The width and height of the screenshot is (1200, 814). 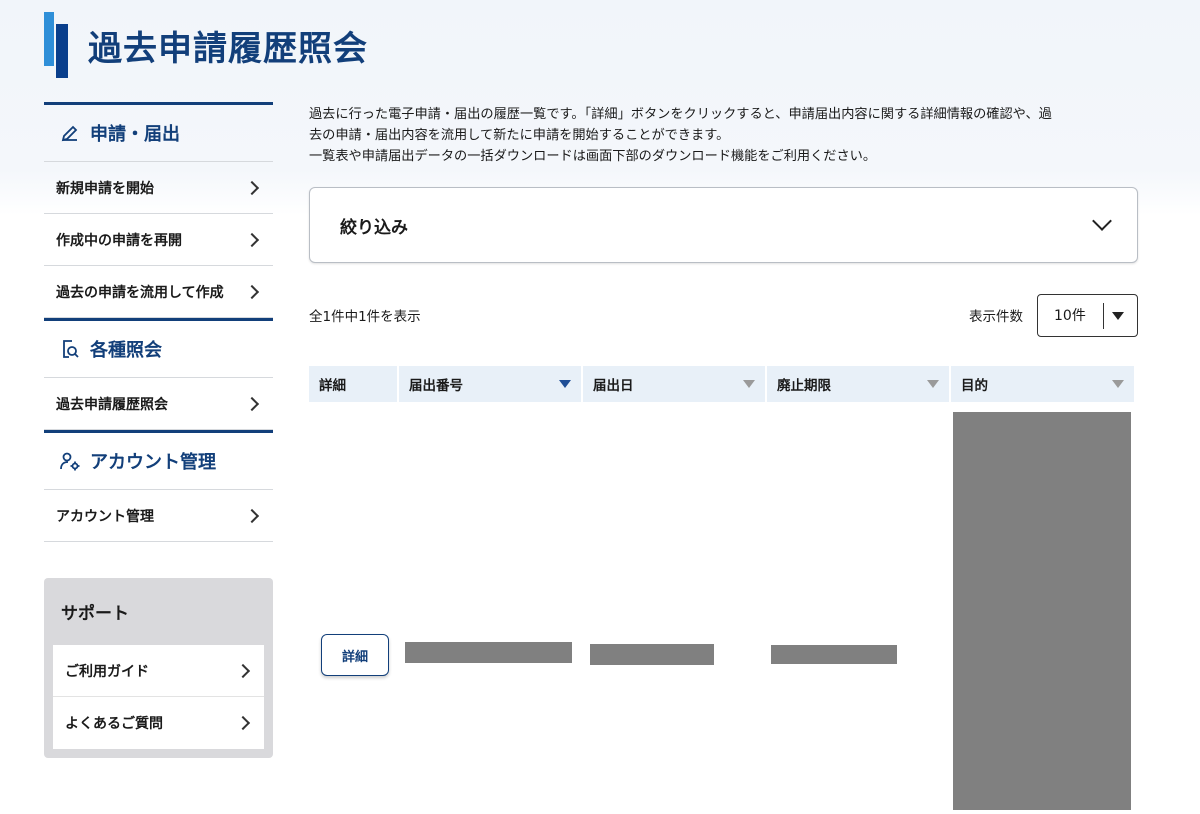 I want to click on support-panel: サポート ご利用ガイド よくあるご質問, so click(x=158, y=668).